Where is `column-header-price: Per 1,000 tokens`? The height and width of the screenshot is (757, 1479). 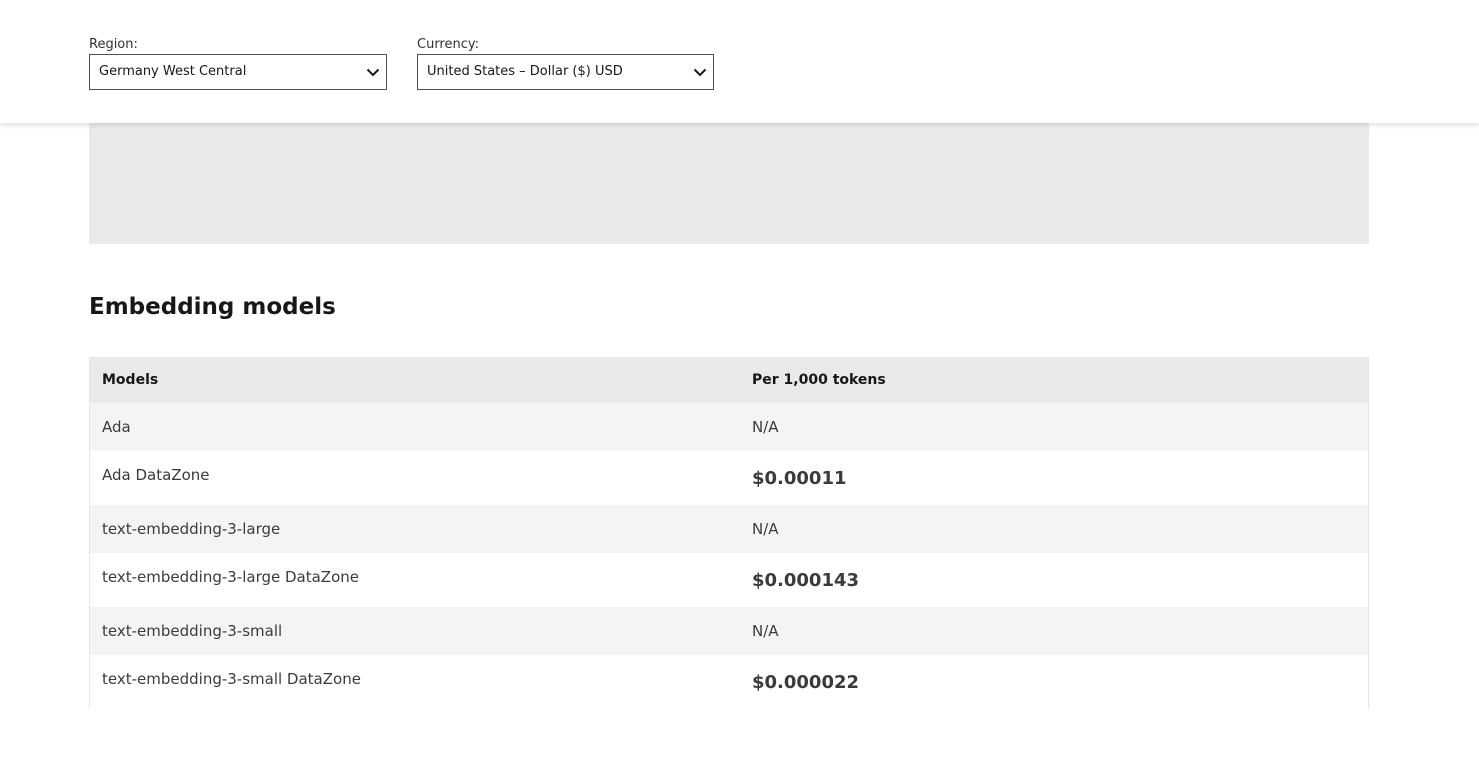 column-header-price: Per 1,000 tokens is located at coordinates (819, 380).